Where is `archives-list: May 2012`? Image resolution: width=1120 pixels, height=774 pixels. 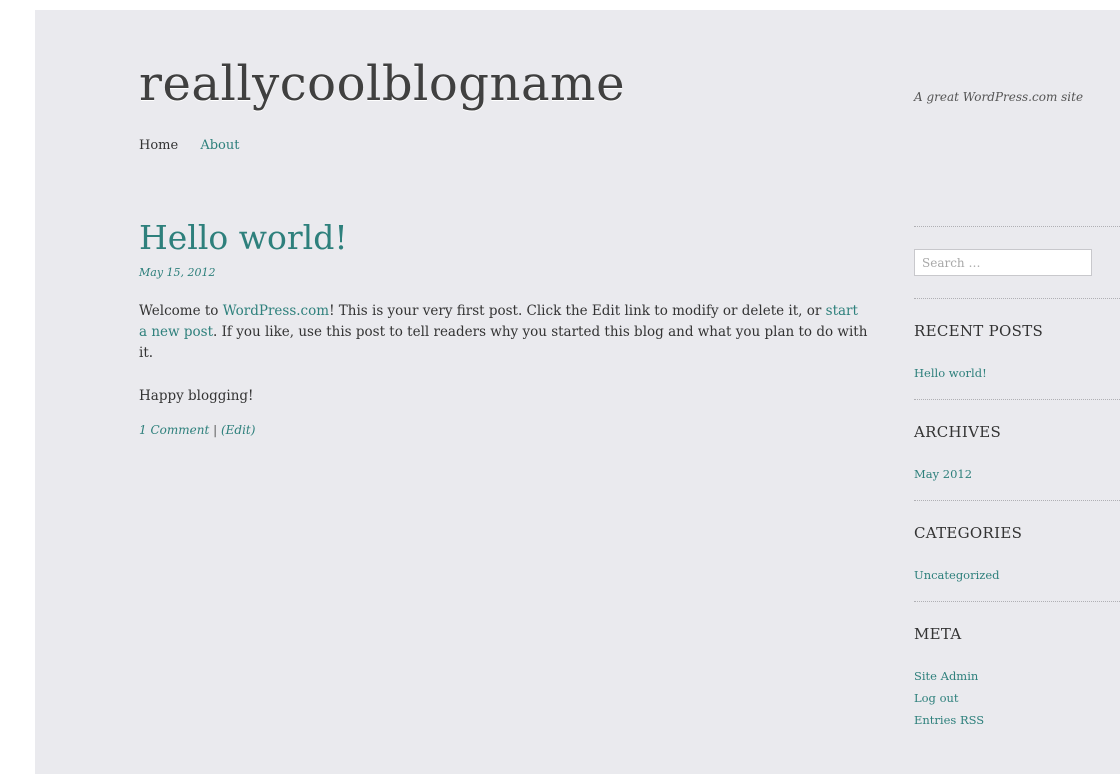 archives-list: May 2012 is located at coordinates (1017, 474).